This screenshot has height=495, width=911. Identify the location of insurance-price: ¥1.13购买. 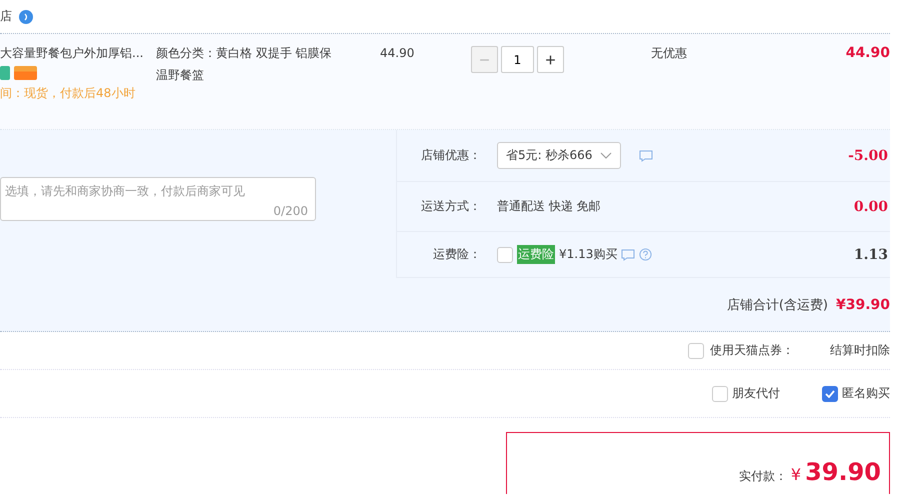
(588, 254).